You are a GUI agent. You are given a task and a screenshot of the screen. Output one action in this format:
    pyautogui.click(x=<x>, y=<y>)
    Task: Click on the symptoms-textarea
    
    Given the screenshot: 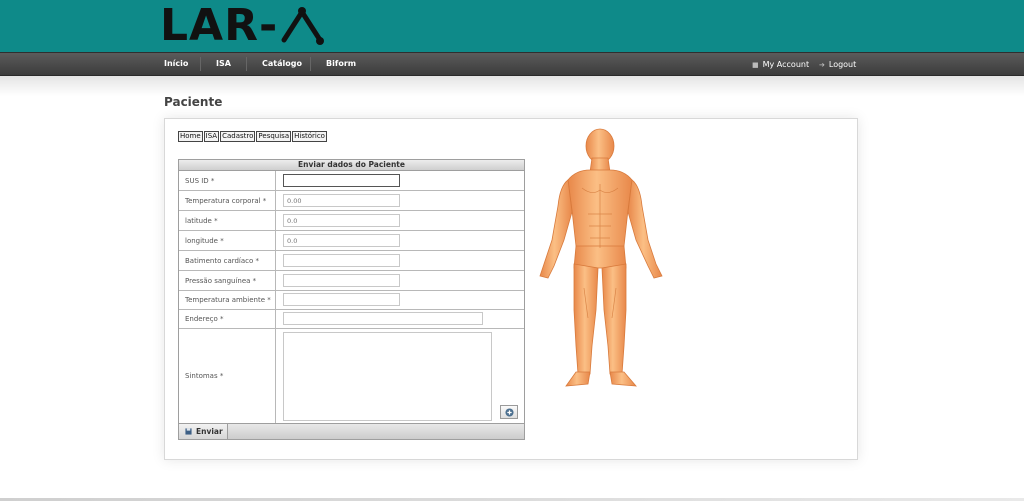 What is the action you would take?
    pyautogui.click(x=387, y=376)
    